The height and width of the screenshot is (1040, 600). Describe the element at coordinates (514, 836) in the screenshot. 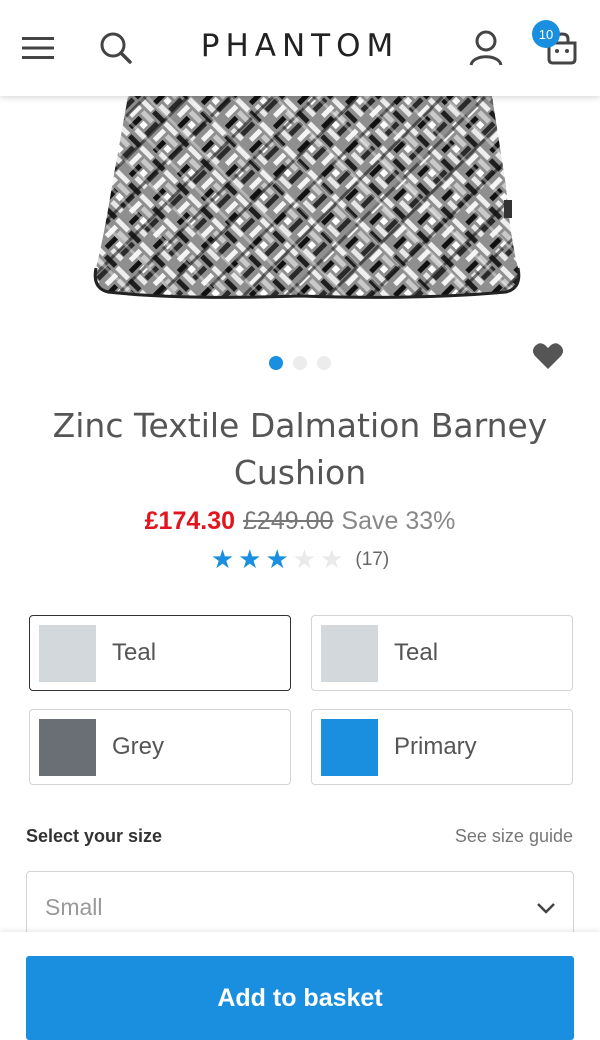

I see `size-guide-link: See size guide` at that location.